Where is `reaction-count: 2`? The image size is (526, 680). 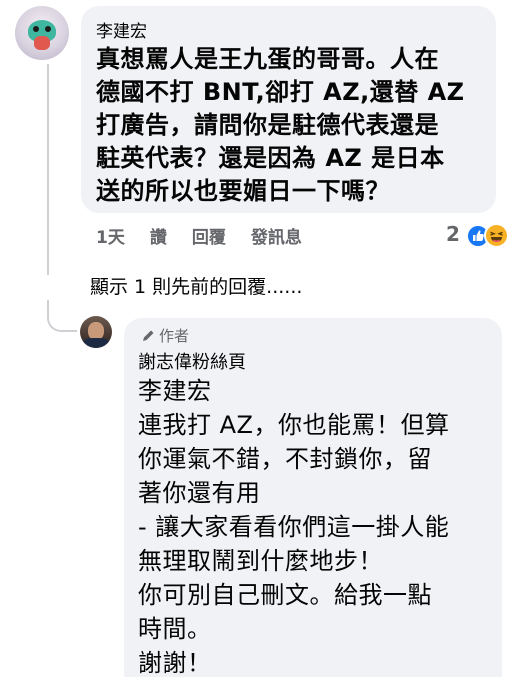
reaction-count: 2 is located at coordinates (453, 234).